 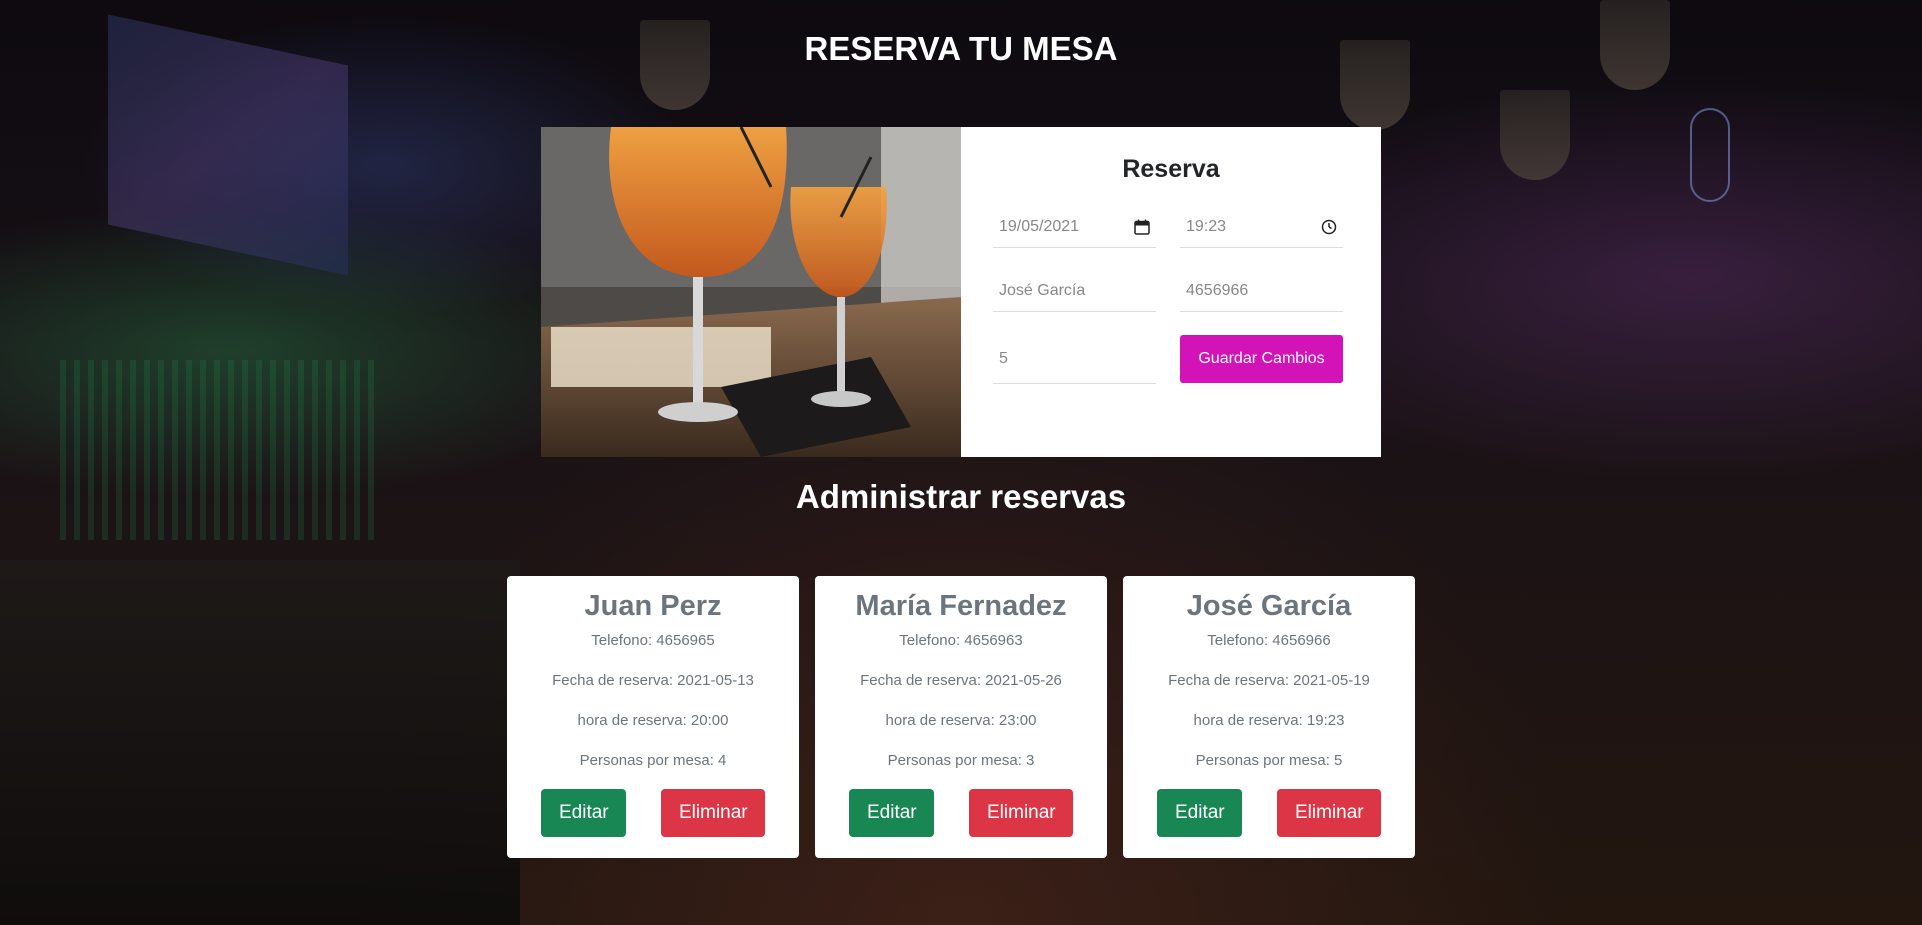 What do you see at coordinates (1269, 760) in the screenshot?
I see `card-people: Personas por mesa: 5` at bounding box center [1269, 760].